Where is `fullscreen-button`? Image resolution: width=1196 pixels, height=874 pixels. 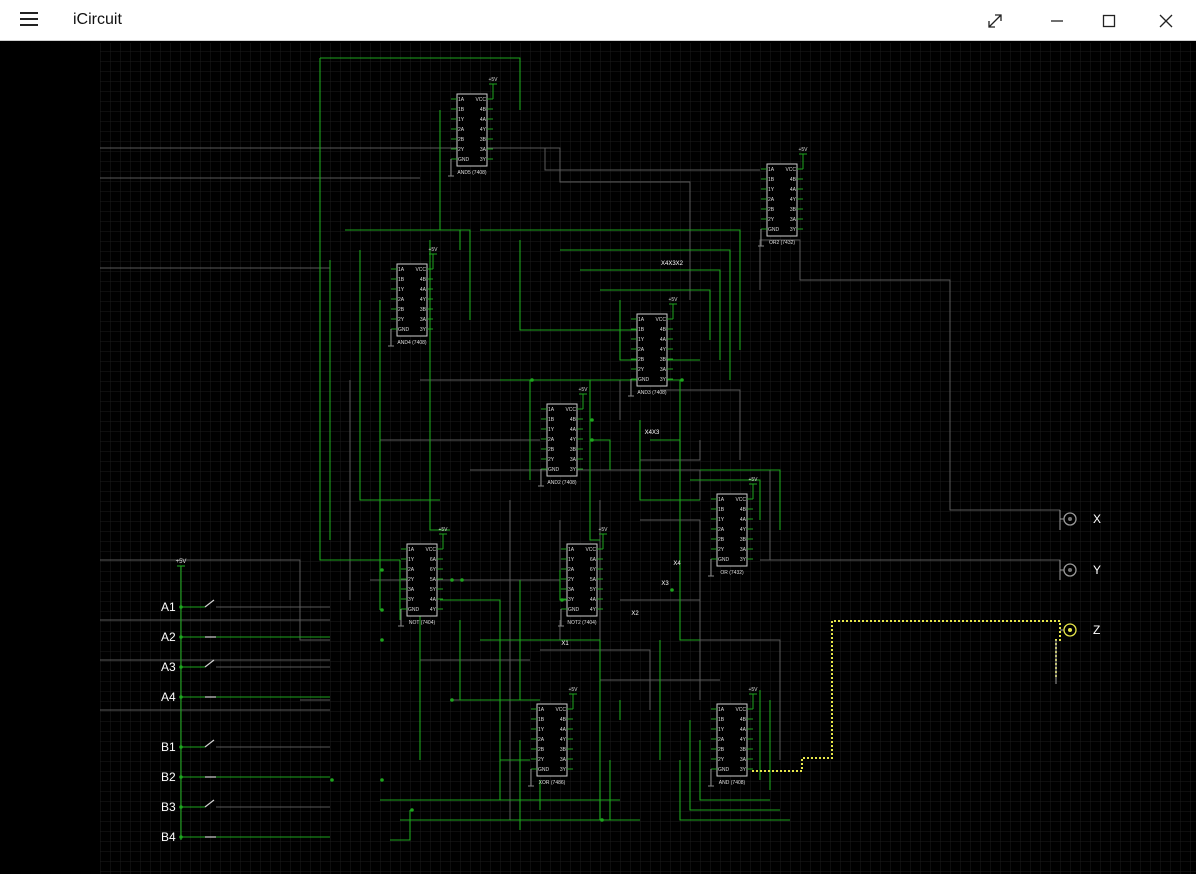 fullscreen-button is located at coordinates (995, 20).